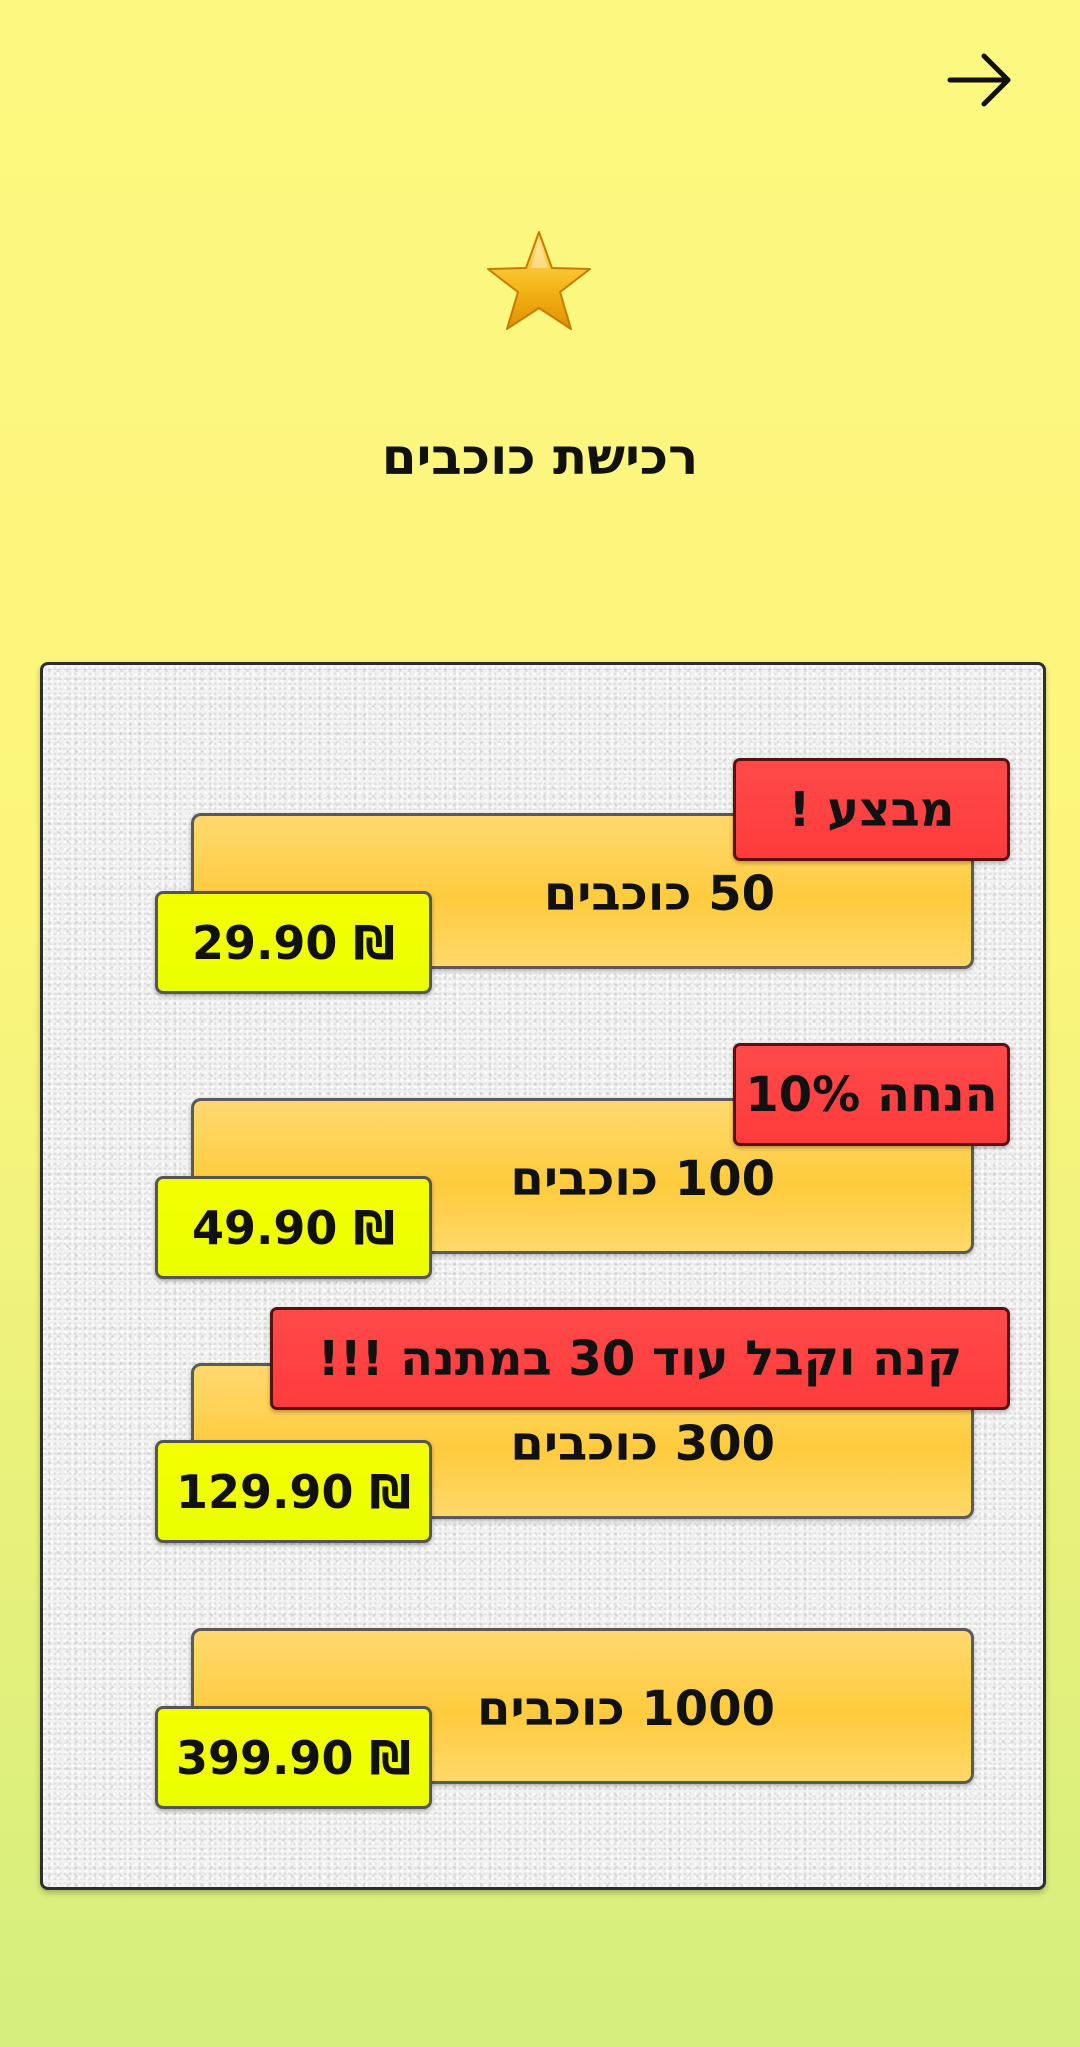  Describe the element at coordinates (539, 283) in the screenshot. I see `star-icon` at that location.